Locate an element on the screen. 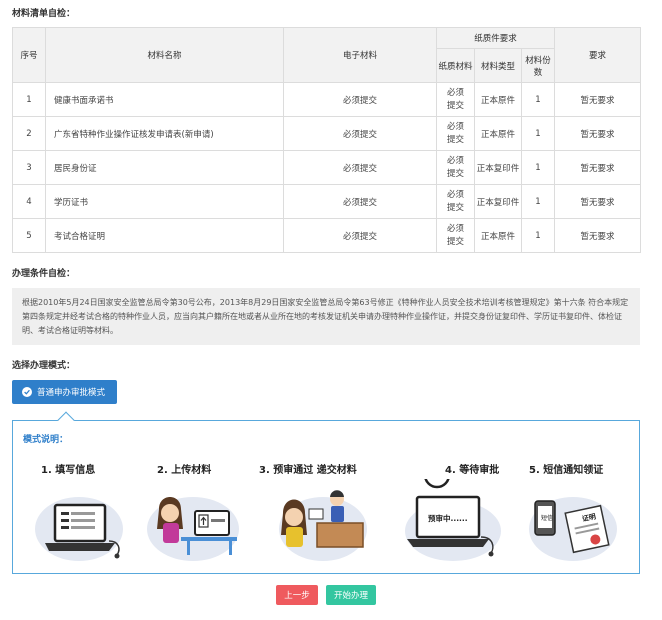 The height and width of the screenshot is (620, 662). cell-name: 广东省特种作业操作证核发申请表(新申请) is located at coordinates (164, 133).